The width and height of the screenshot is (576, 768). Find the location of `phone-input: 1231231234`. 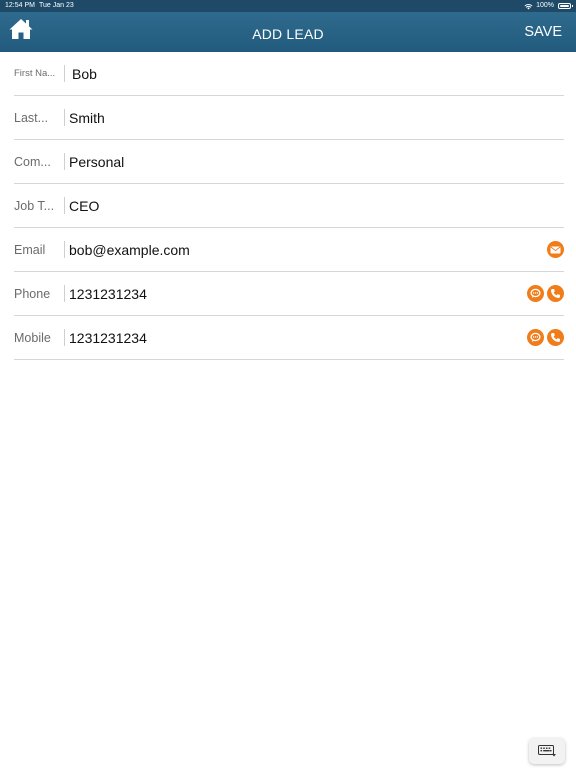

phone-input: 1231231234 is located at coordinates (108, 294).